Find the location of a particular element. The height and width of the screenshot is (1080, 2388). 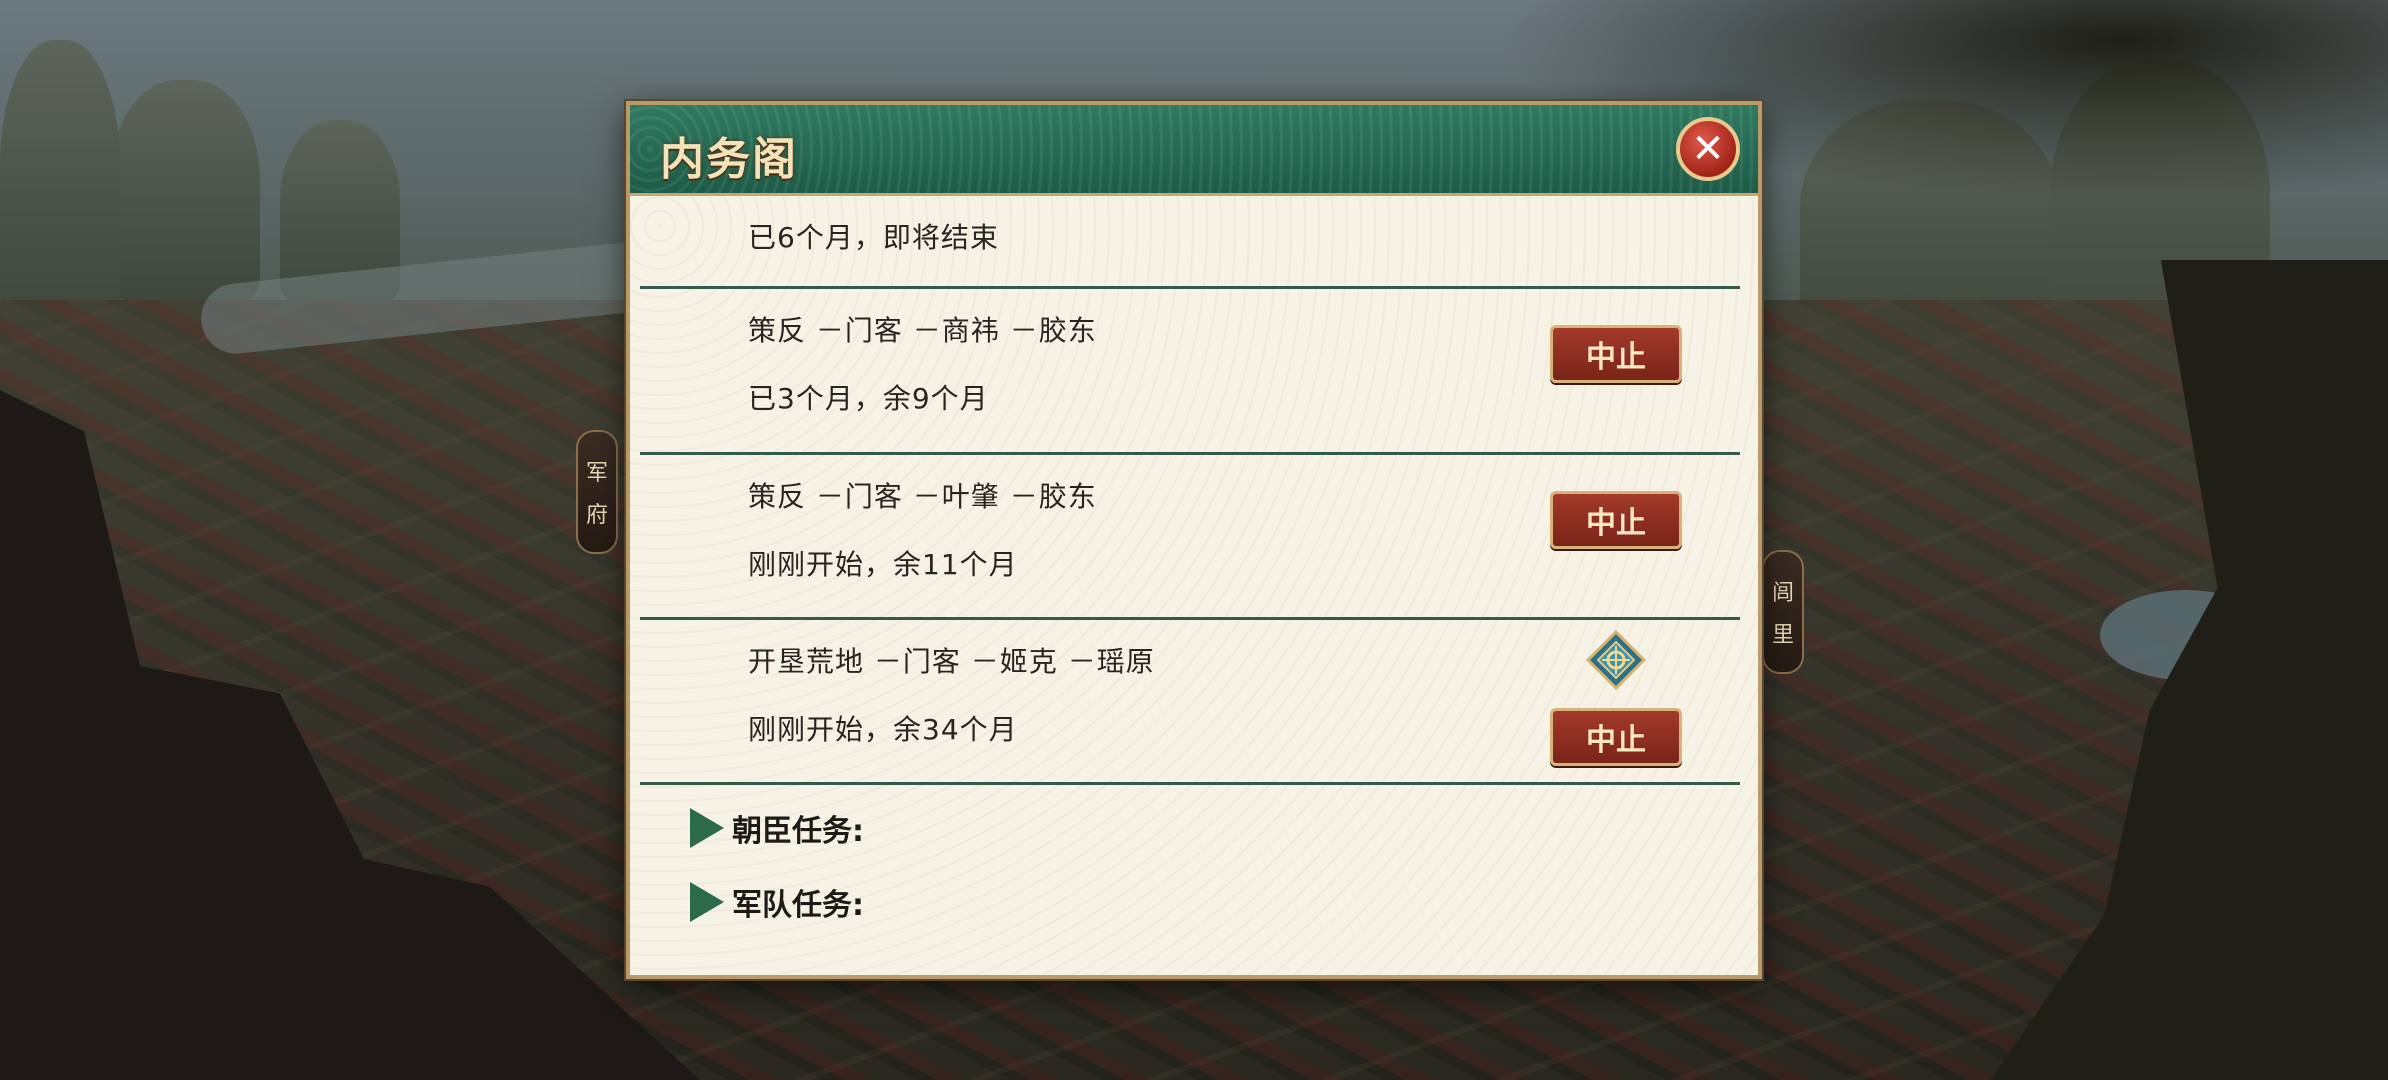

dialog-header: 内务阁 ✕ is located at coordinates (1194, 150).